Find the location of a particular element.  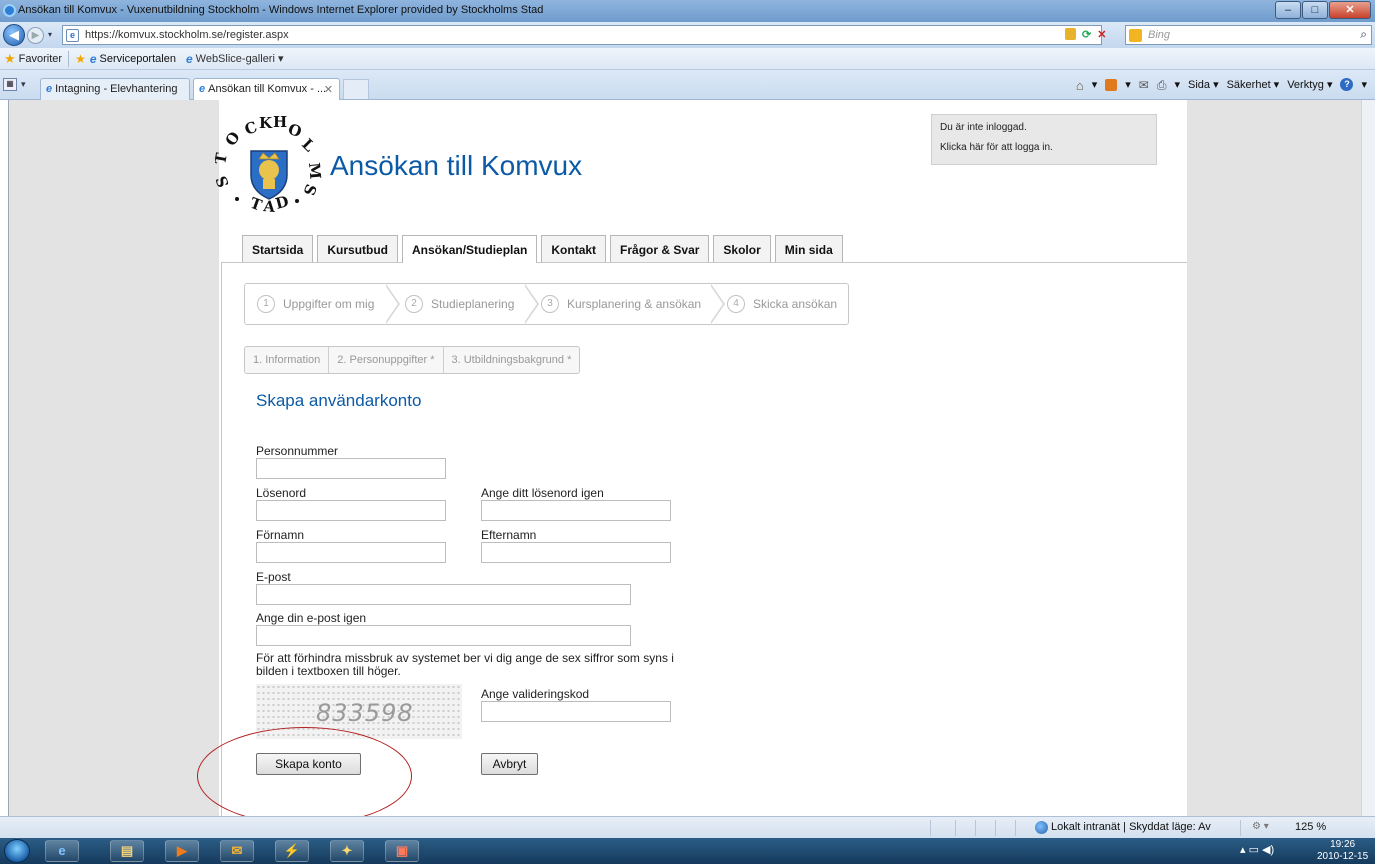

taskbar-app-icon: ✦ is located at coordinates (347, 851).